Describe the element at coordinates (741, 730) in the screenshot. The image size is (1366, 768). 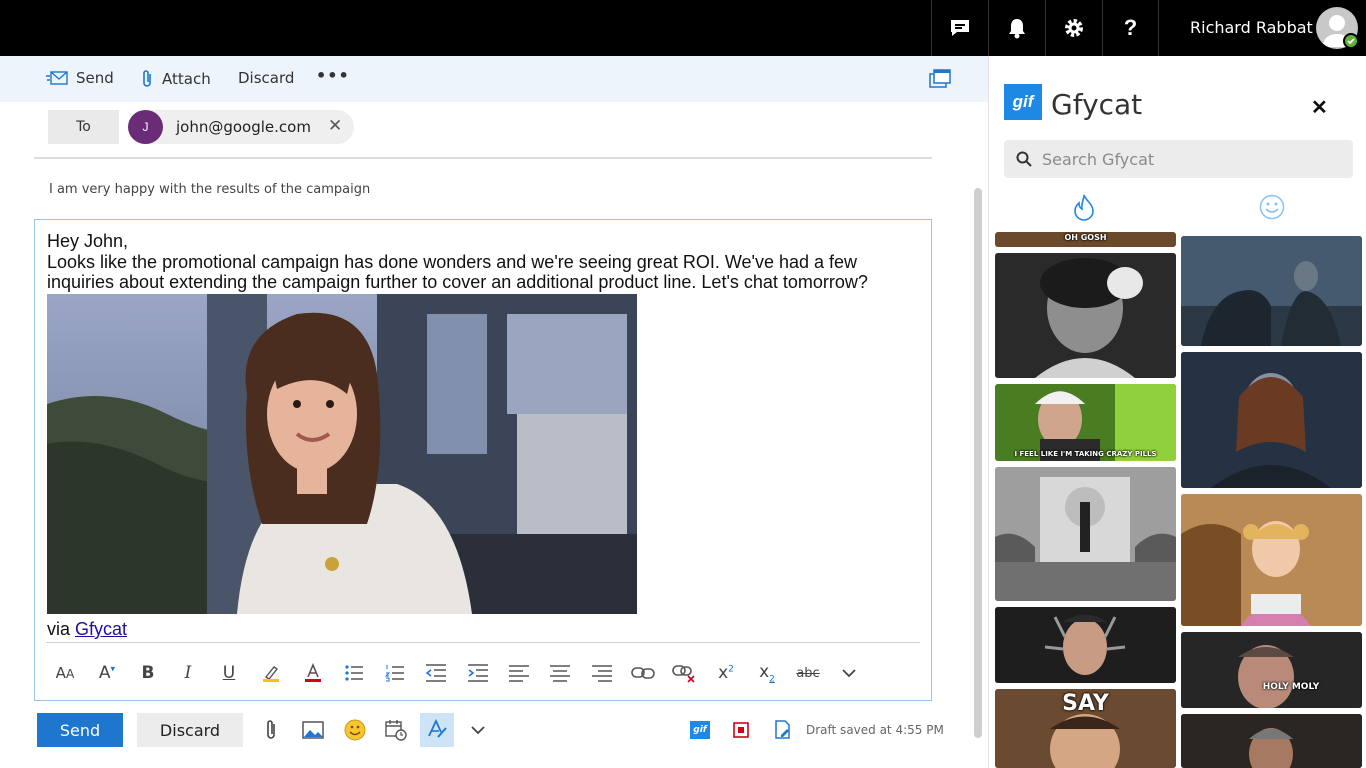
I see `addin-button` at that location.